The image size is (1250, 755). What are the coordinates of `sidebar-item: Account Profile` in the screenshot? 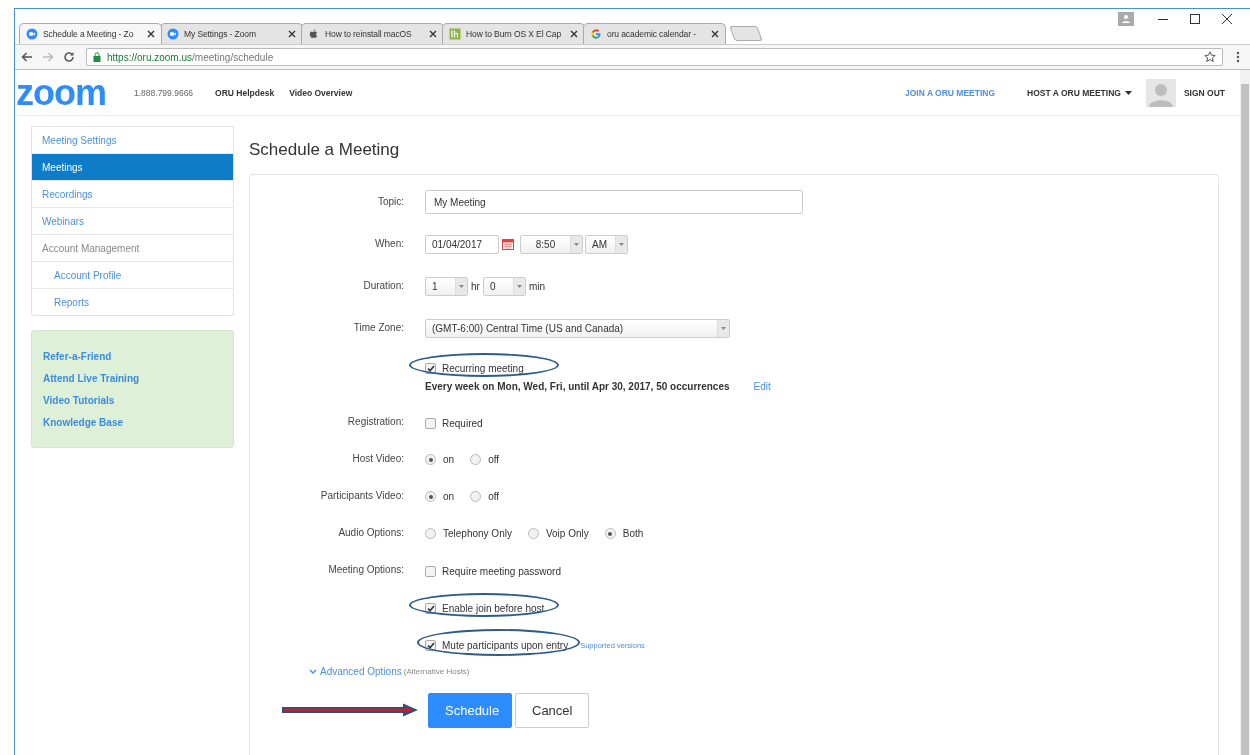 It's located at (132, 274).